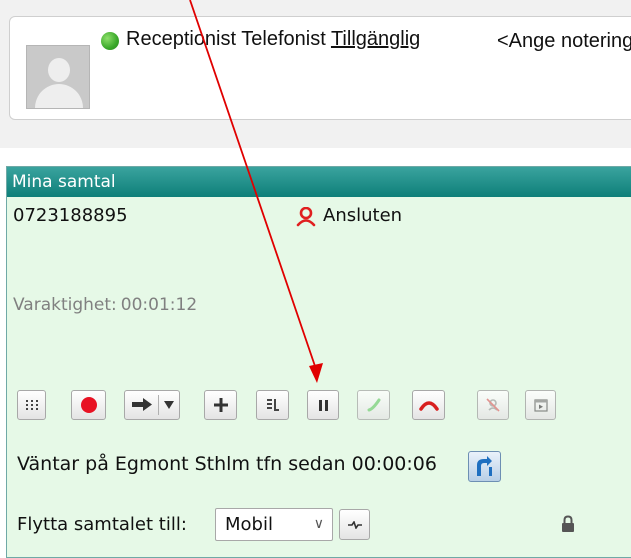 This screenshot has width=631, height=558. I want to click on screen-button, so click(540, 405).